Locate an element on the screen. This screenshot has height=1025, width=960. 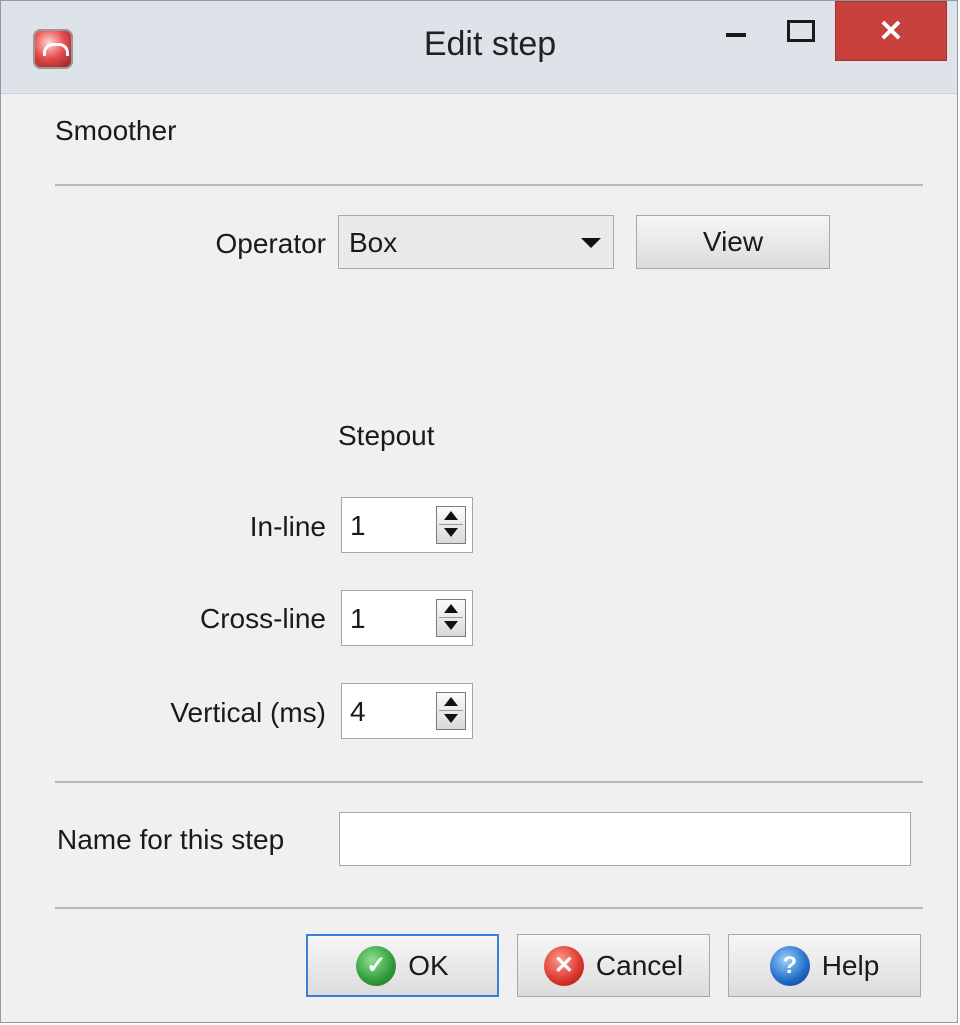
vertical-spinner: 4 is located at coordinates (407, 711).